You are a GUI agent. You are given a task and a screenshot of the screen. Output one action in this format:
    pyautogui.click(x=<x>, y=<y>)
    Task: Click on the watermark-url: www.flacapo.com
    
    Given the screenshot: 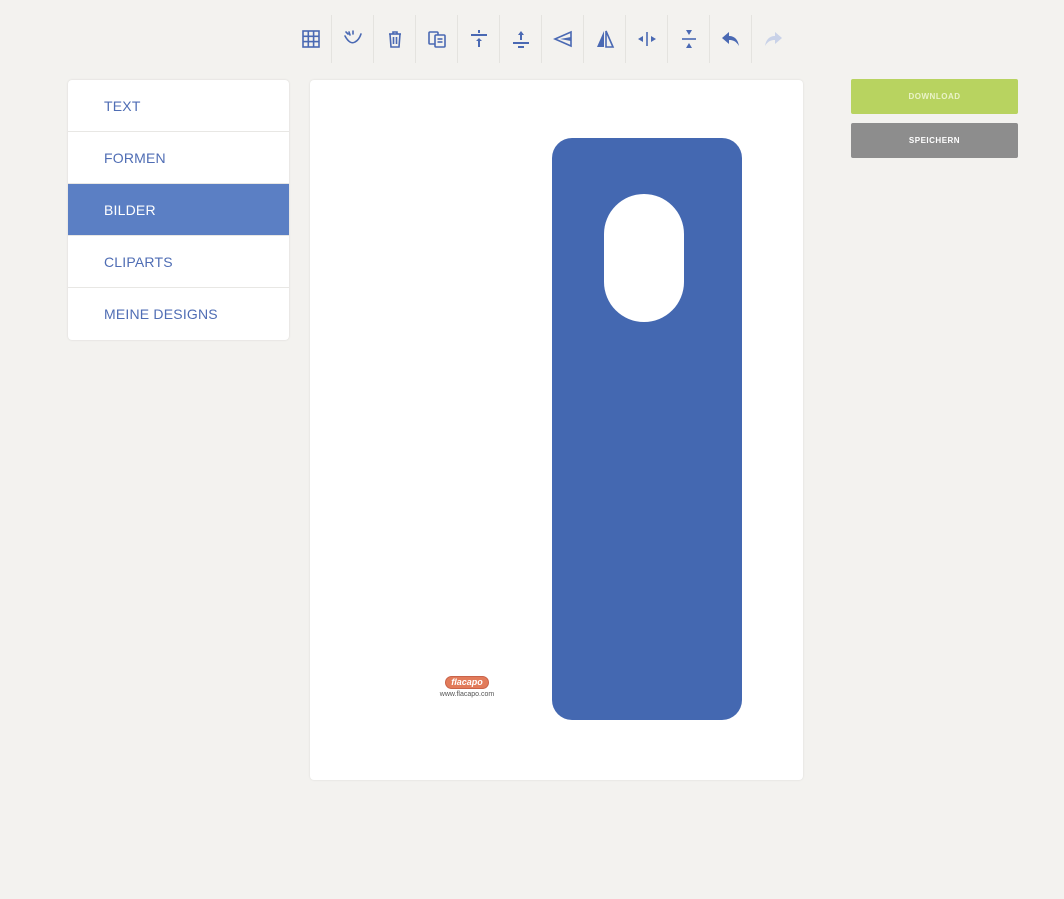 What is the action you would take?
    pyautogui.click(x=467, y=694)
    